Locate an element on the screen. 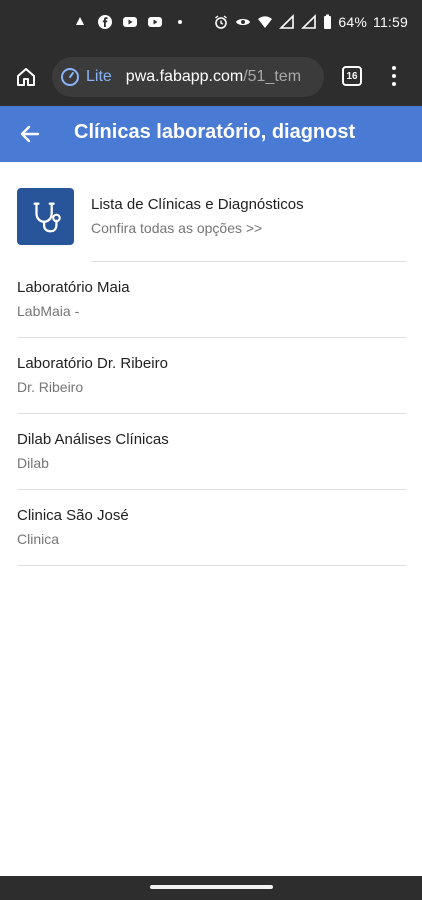 The image size is (422, 900). featured-subtitle: Confira todas as opções >> is located at coordinates (177, 228).